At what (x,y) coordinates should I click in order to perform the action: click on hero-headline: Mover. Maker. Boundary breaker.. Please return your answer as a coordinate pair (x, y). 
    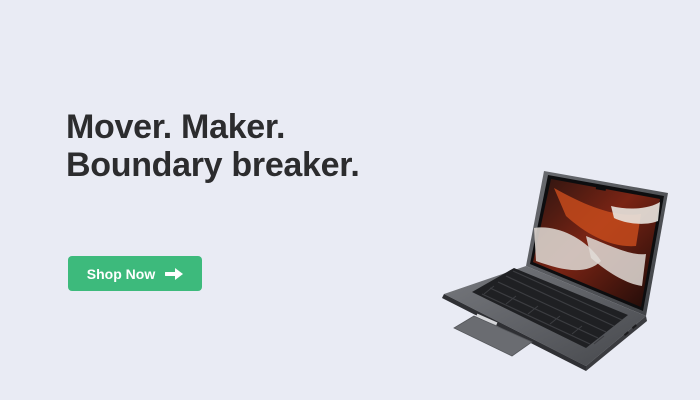
    Looking at the image, I should click on (213, 146).